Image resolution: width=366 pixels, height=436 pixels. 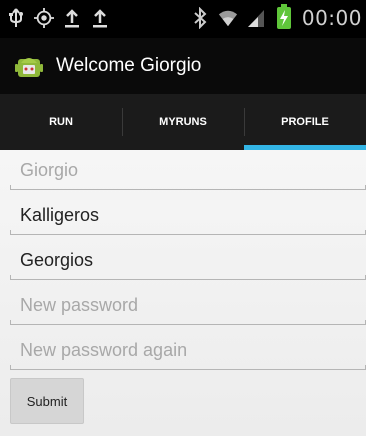 What do you see at coordinates (188, 217) in the screenshot?
I see `last-name-field: Kalligeros` at bounding box center [188, 217].